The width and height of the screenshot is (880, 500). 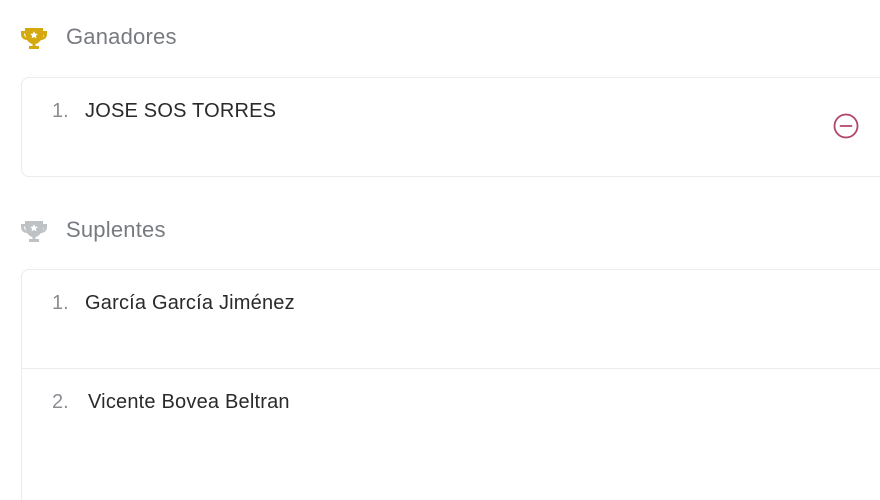 I want to click on suplentes-title: Suplentes, so click(x=116, y=229).